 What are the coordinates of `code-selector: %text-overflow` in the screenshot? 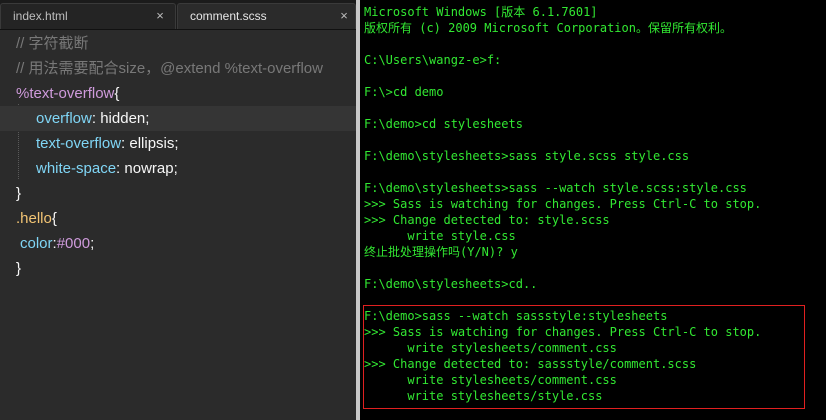 It's located at (65, 93).